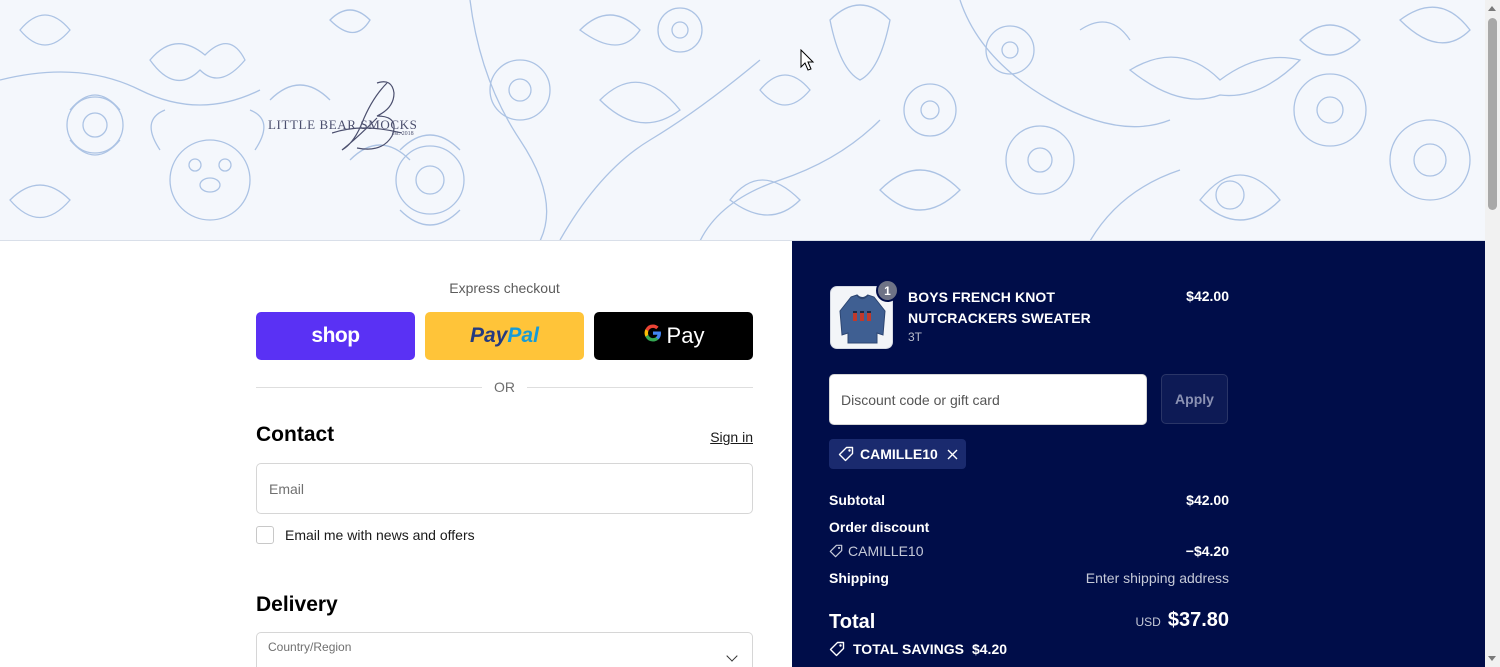 Image resolution: width=1500 pixels, height=667 pixels. What do you see at coordinates (989, 649) in the screenshot?
I see `total-savings-value: $4.20` at bounding box center [989, 649].